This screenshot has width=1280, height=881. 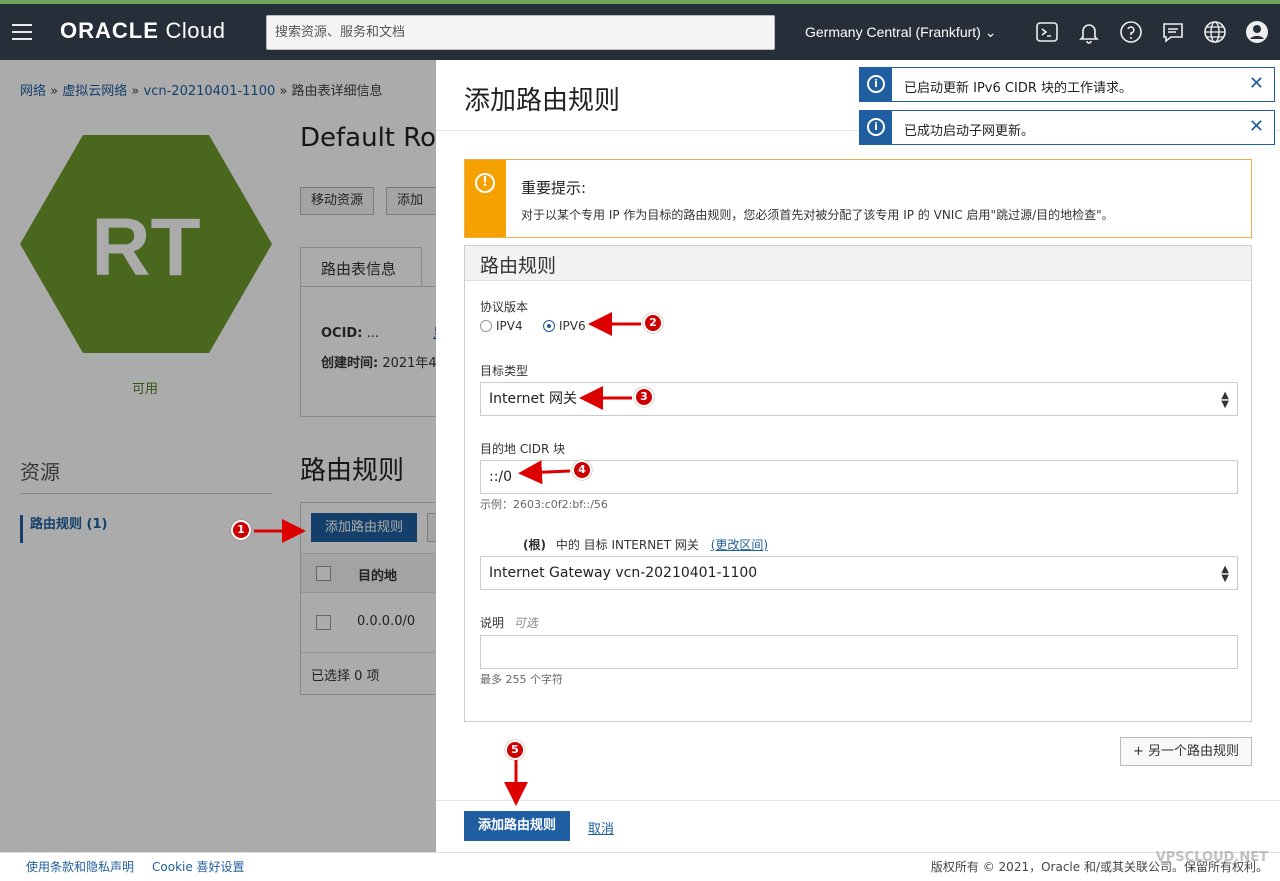 I want to click on oracle-cloud-logo: ORACLE Cloud, so click(x=143, y=31).